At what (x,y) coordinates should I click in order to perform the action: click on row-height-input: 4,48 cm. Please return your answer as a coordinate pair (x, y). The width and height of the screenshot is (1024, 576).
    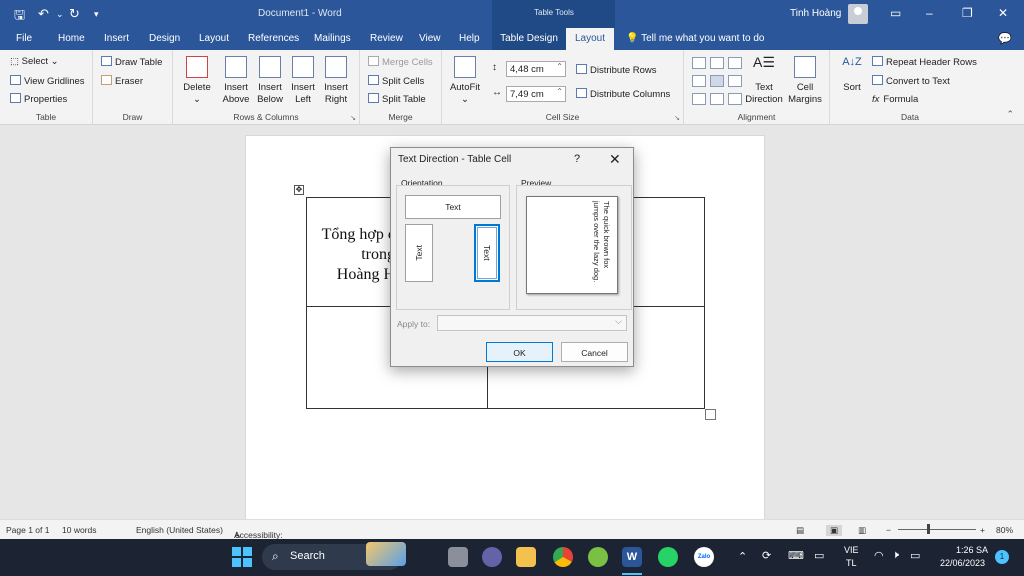
    Looking at the image, I should click on (536, 69).